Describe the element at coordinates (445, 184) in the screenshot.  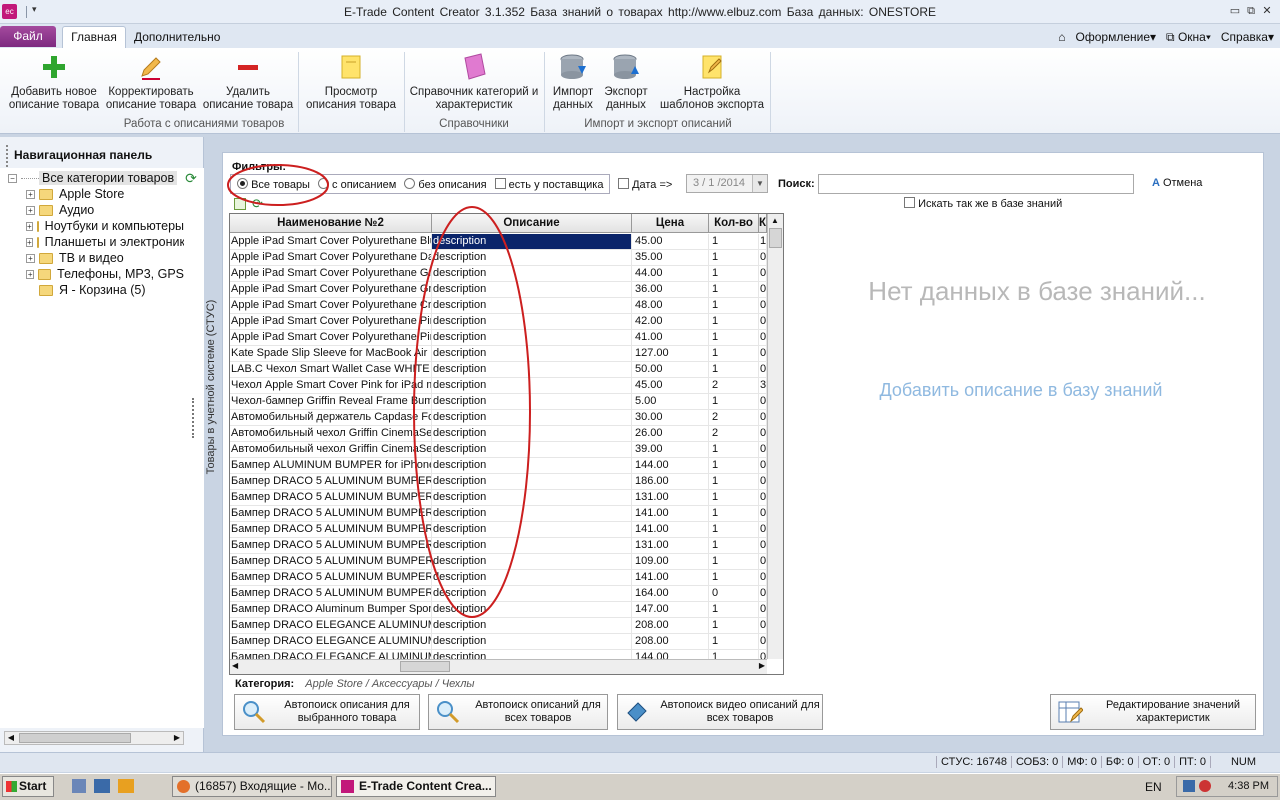
I see `filter-without-description: без описания` at that location.